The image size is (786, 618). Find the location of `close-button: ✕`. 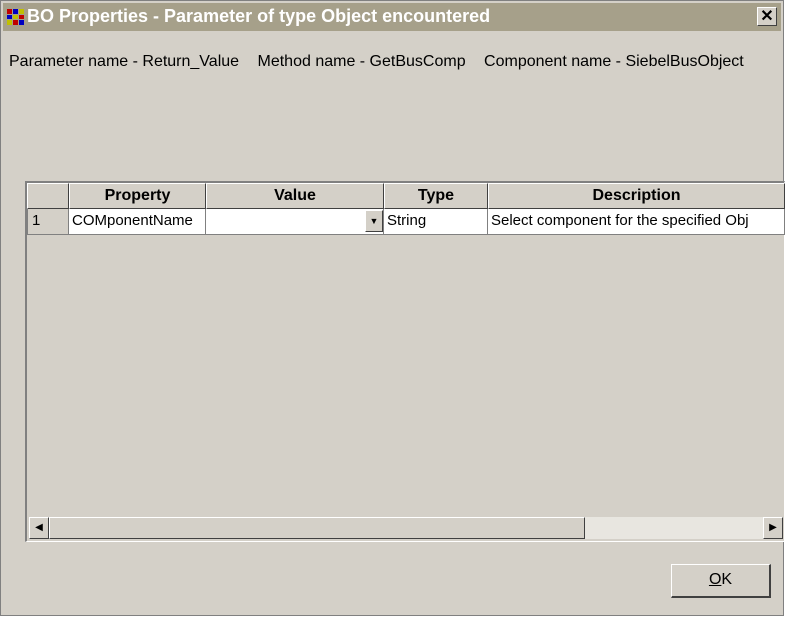

close-button: ✕ is located at coordinates (767, 16).